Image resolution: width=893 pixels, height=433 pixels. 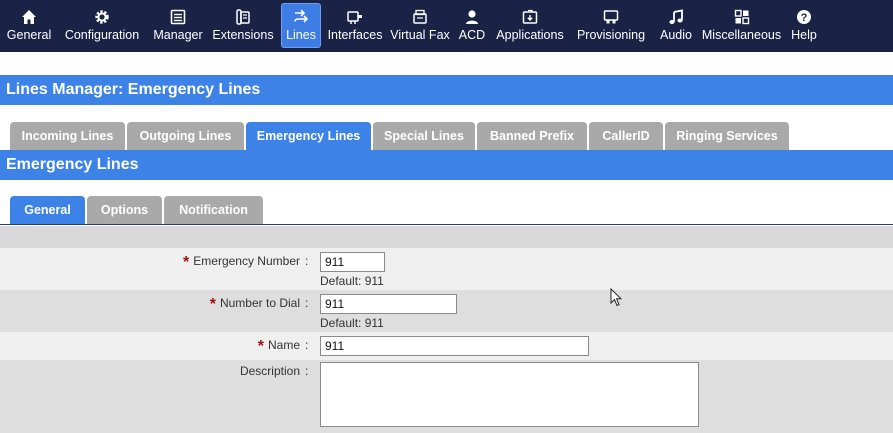 What do you see at coordinates (283, 345) in the screenshot?
I see `label-text: Name` at bounding box center [283, 345].